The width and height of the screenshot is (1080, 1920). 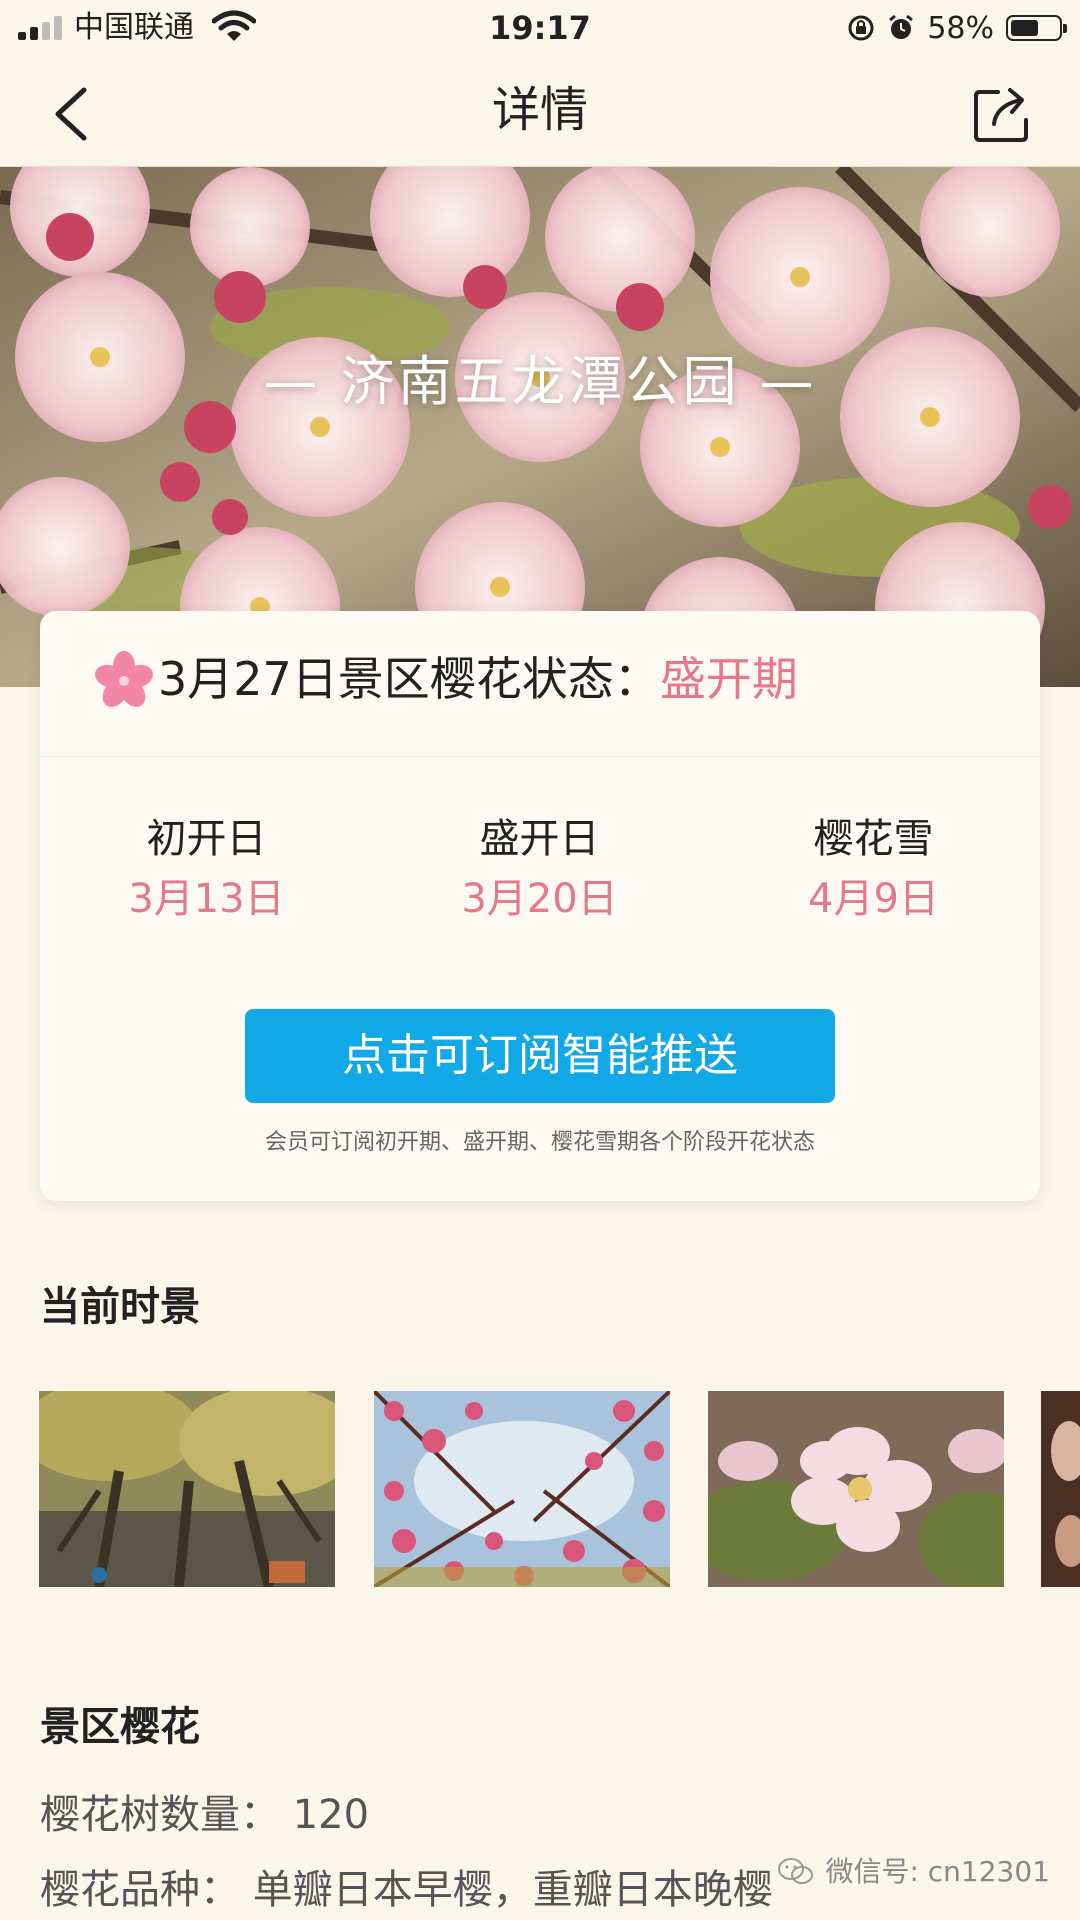 I want to click on bloom-status-header: 3月27日景区樱花状态：盛开期, so click(x=540, y=684).